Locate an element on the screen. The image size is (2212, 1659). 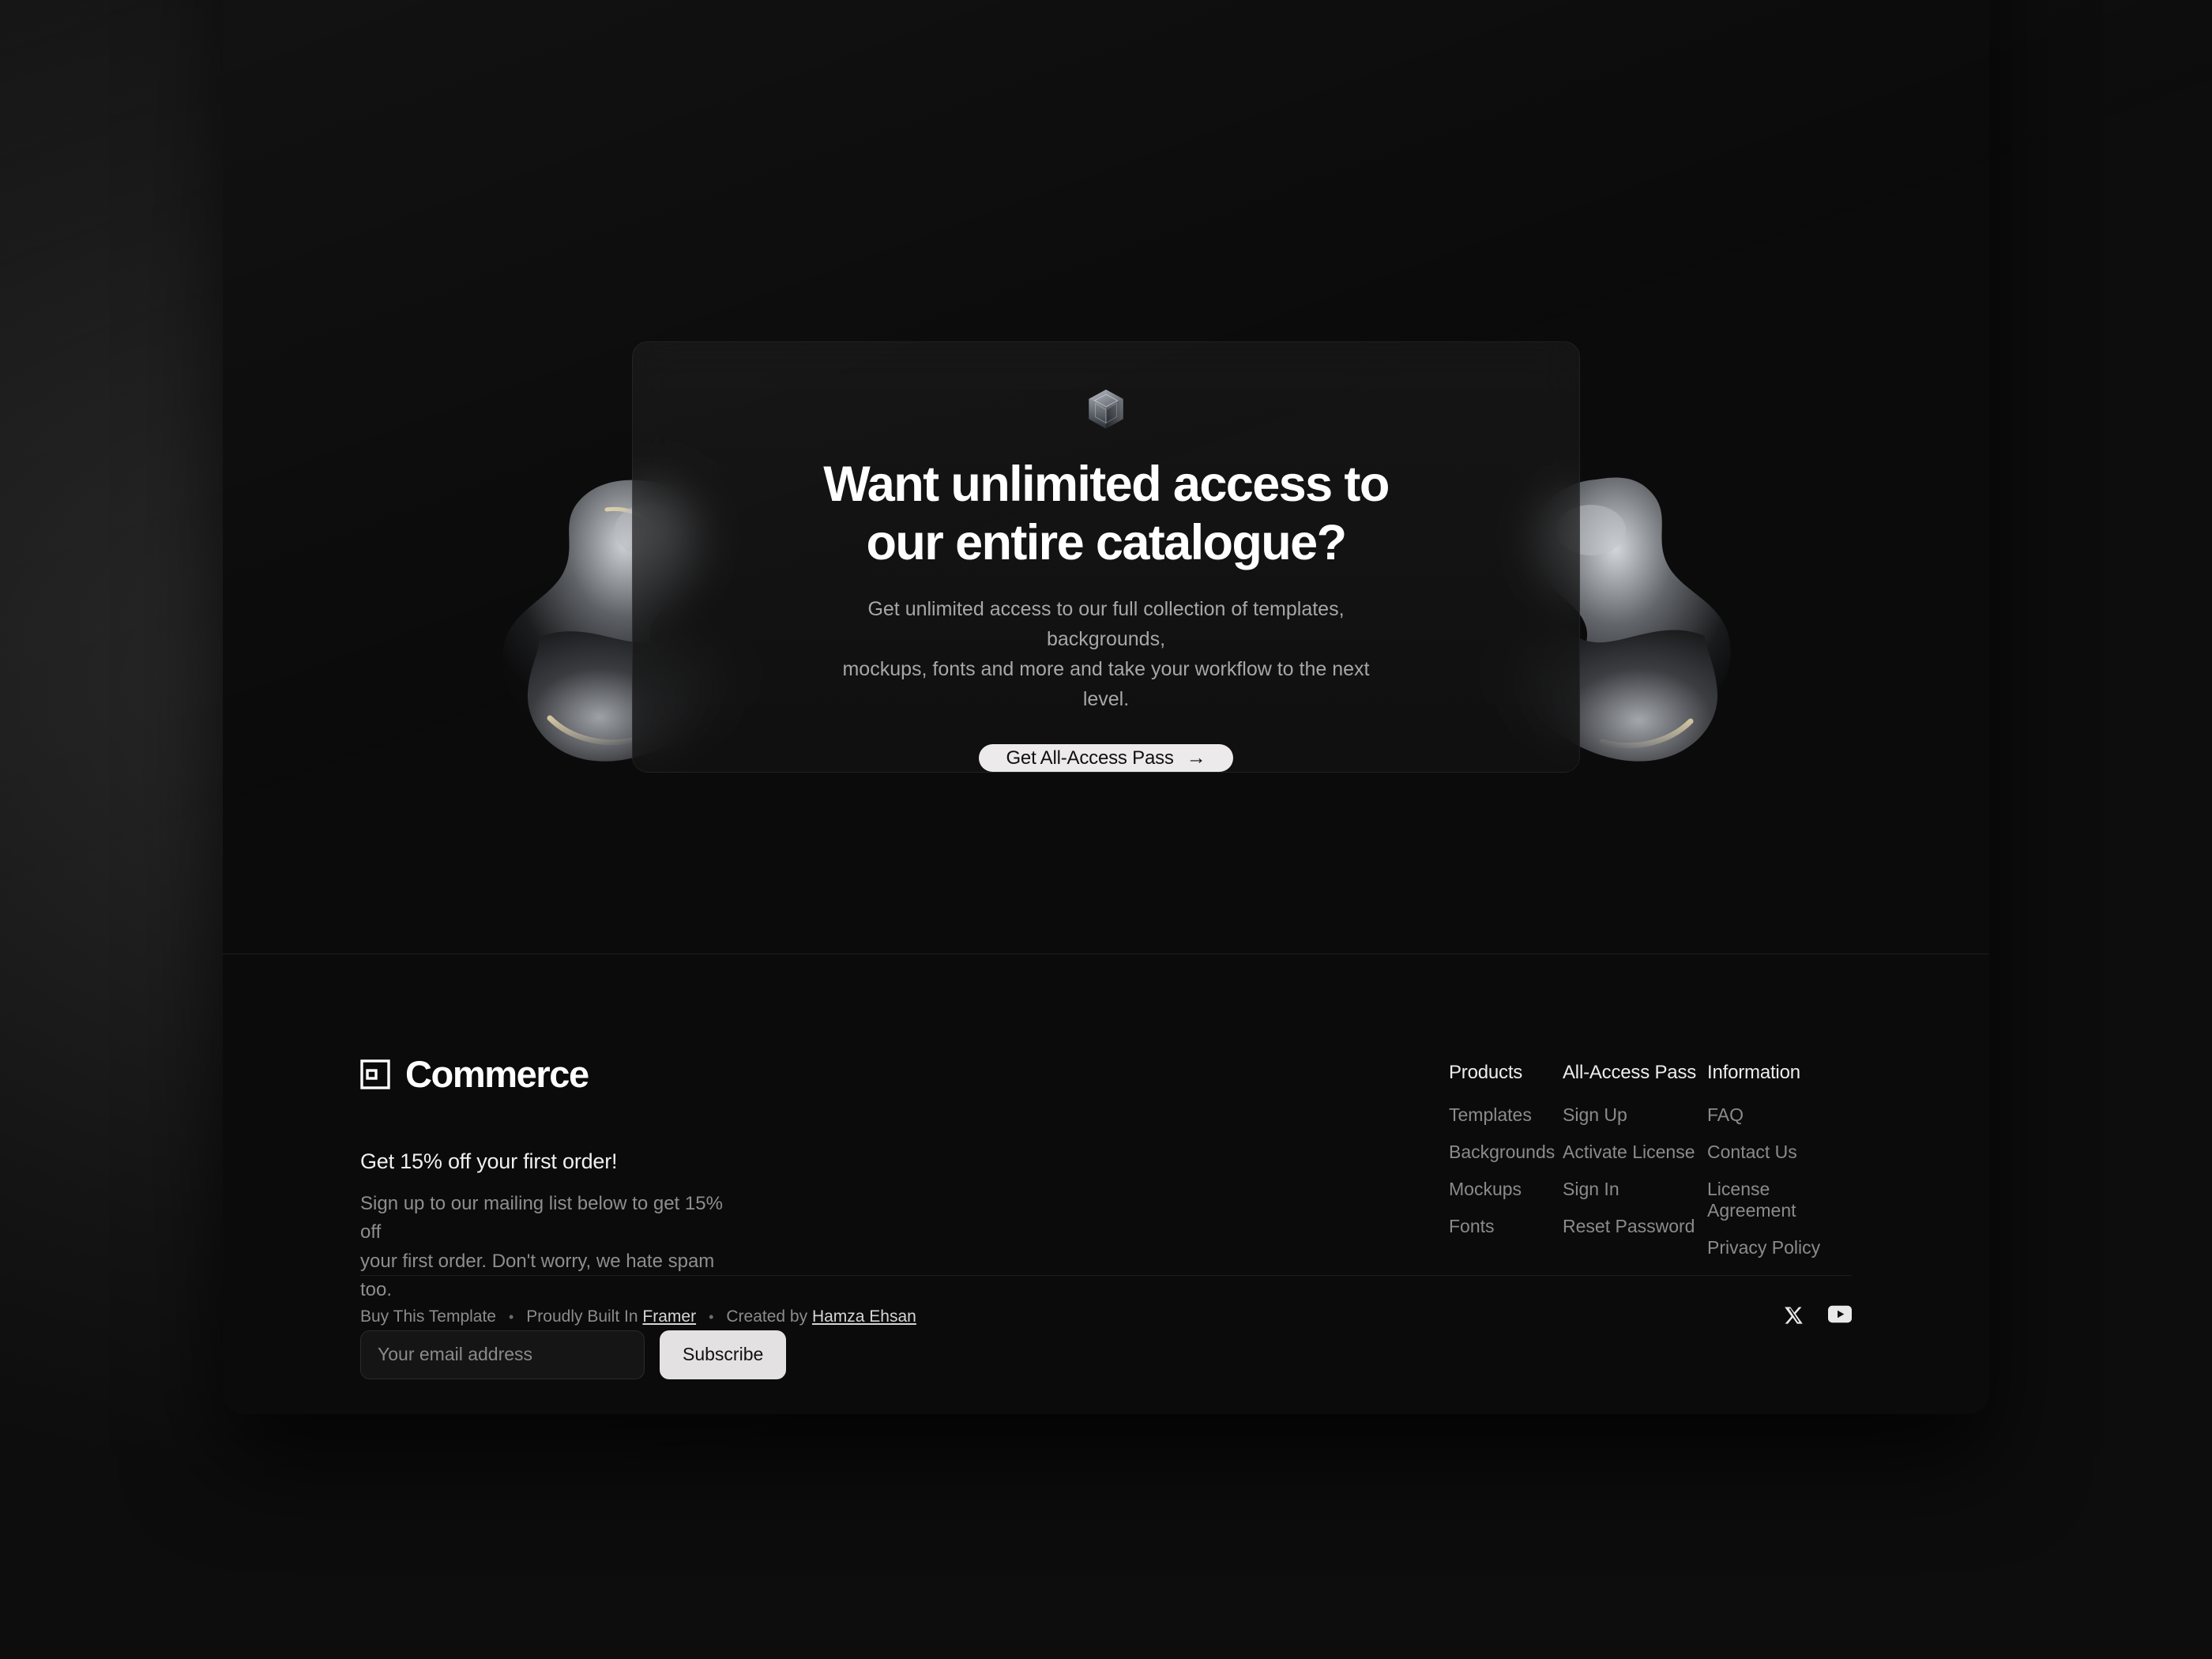
youtube-link is located at coordinates (1840, 1317).